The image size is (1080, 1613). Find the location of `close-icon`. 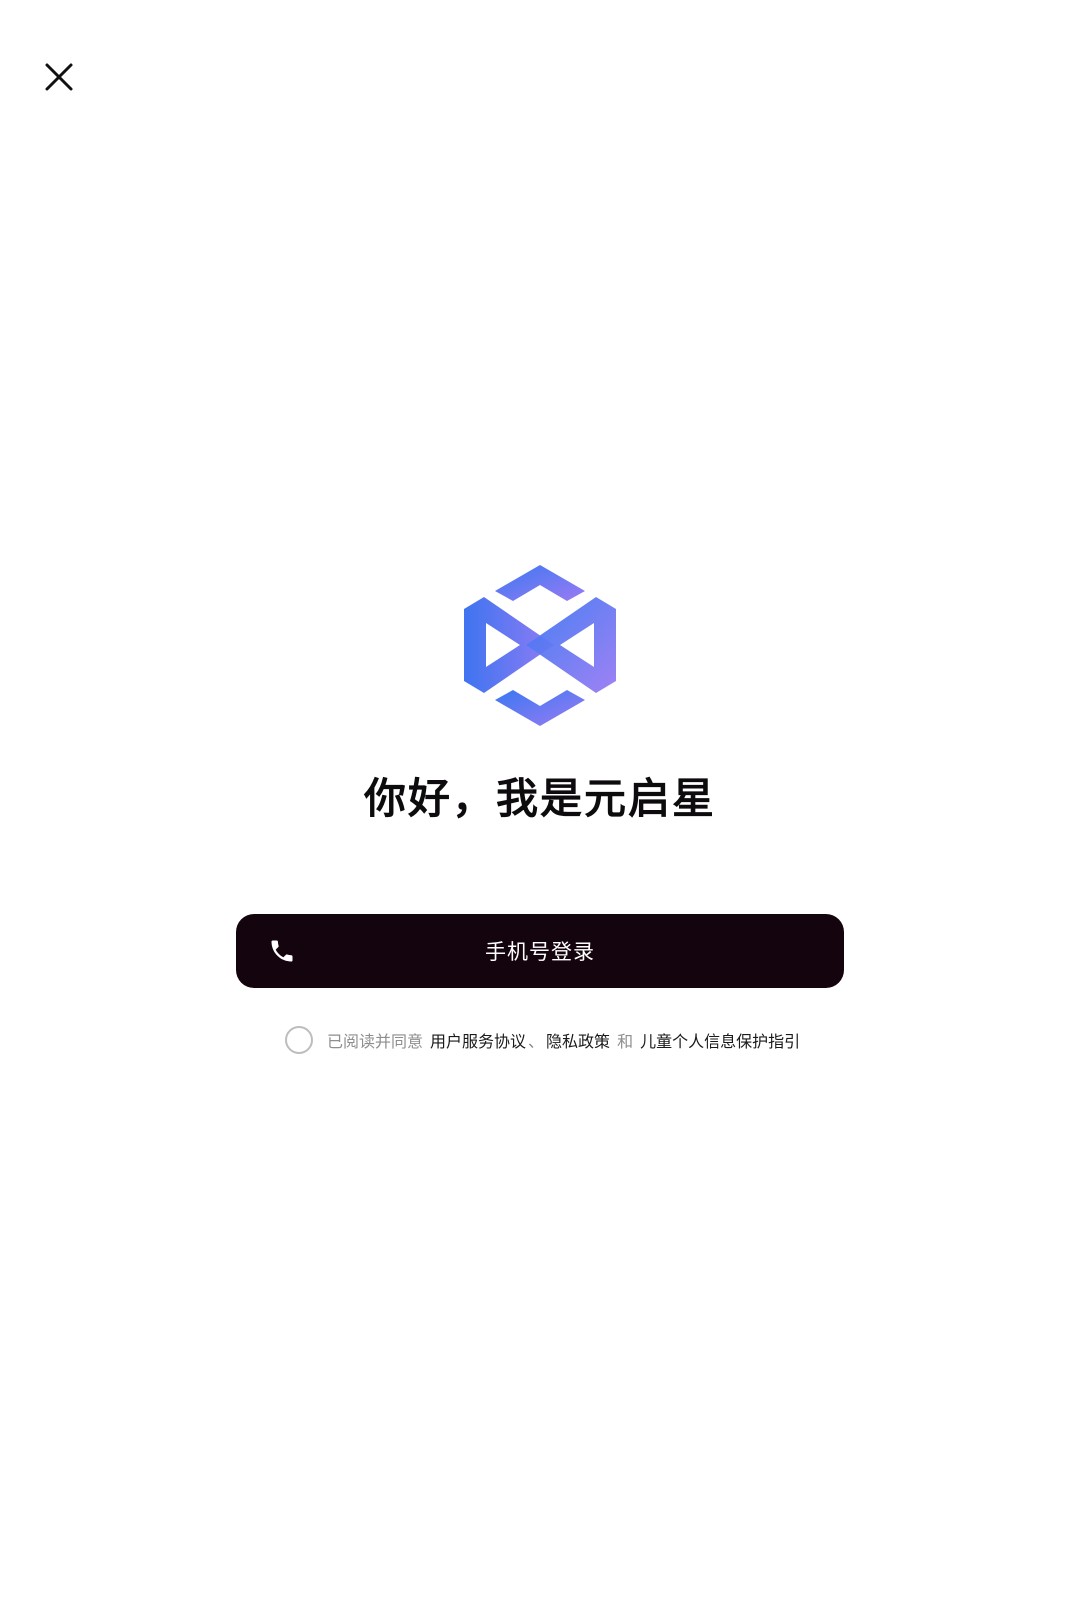

close-icon is located at coordinates (59, 77).